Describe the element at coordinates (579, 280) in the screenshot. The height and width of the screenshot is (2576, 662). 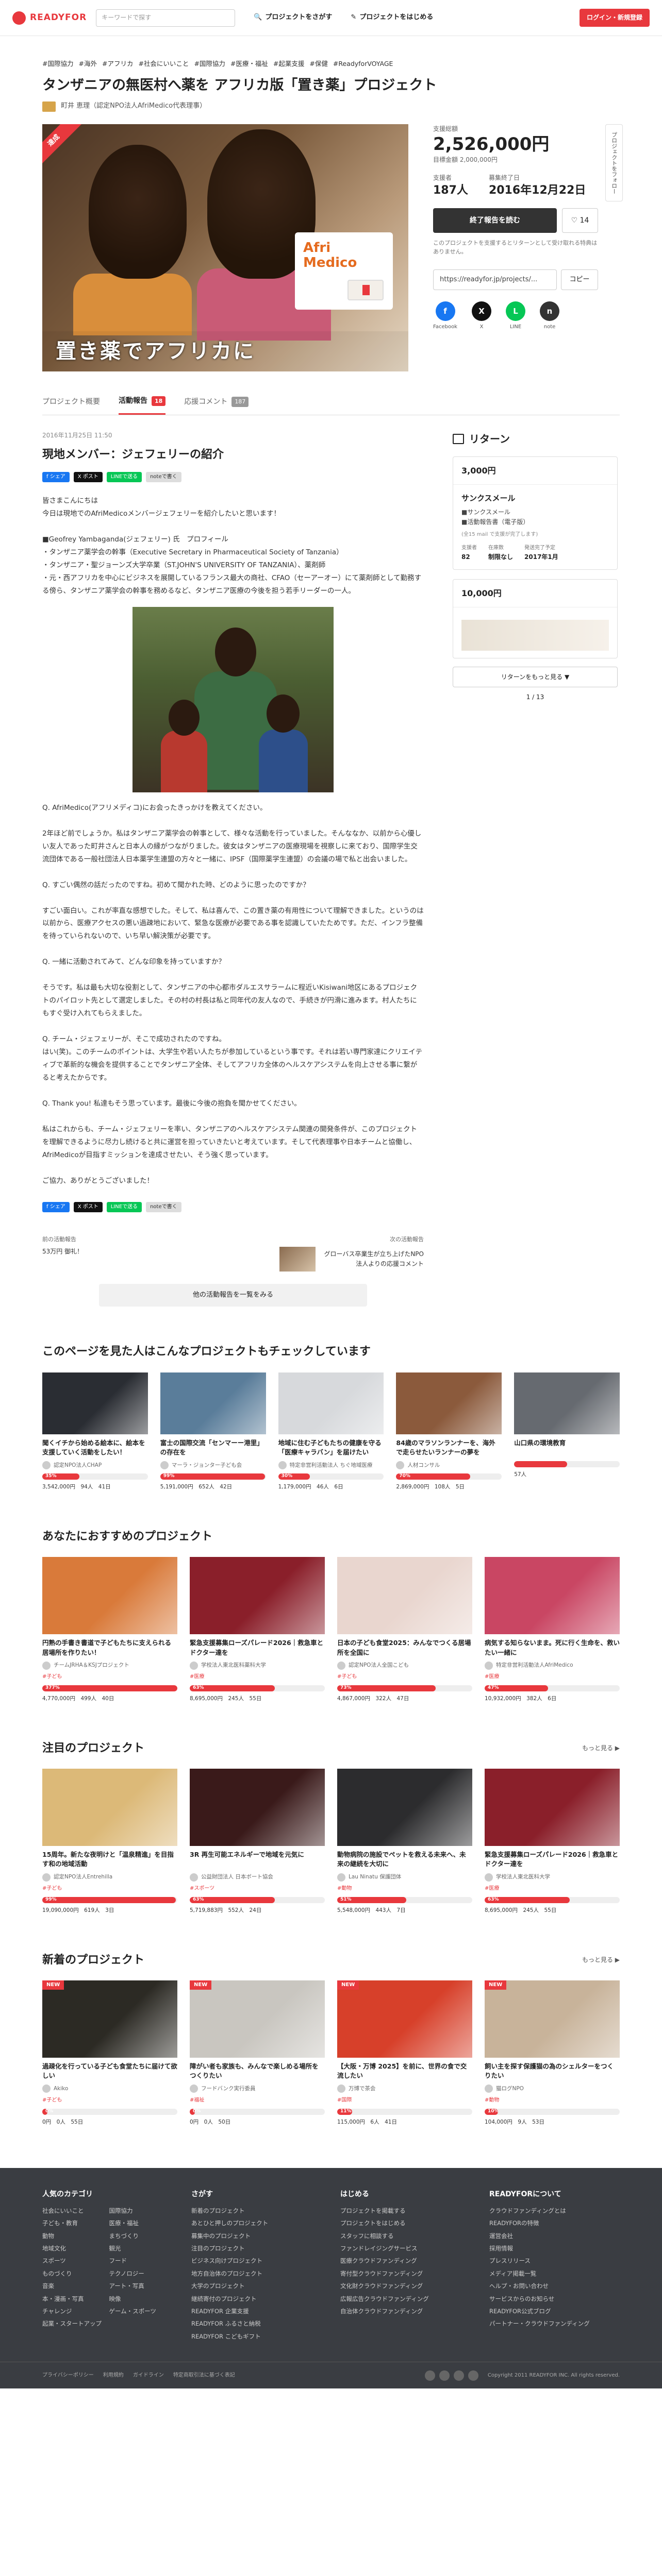
I see `copy-url-button: コピー` at that location.